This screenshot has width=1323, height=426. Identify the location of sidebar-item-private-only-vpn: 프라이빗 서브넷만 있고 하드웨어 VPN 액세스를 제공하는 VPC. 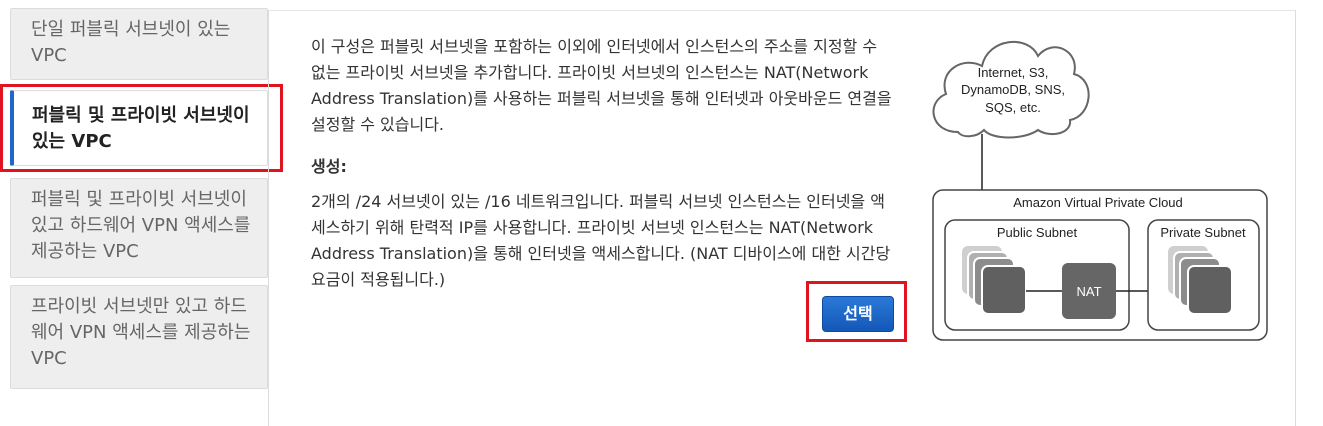
(139, 337).